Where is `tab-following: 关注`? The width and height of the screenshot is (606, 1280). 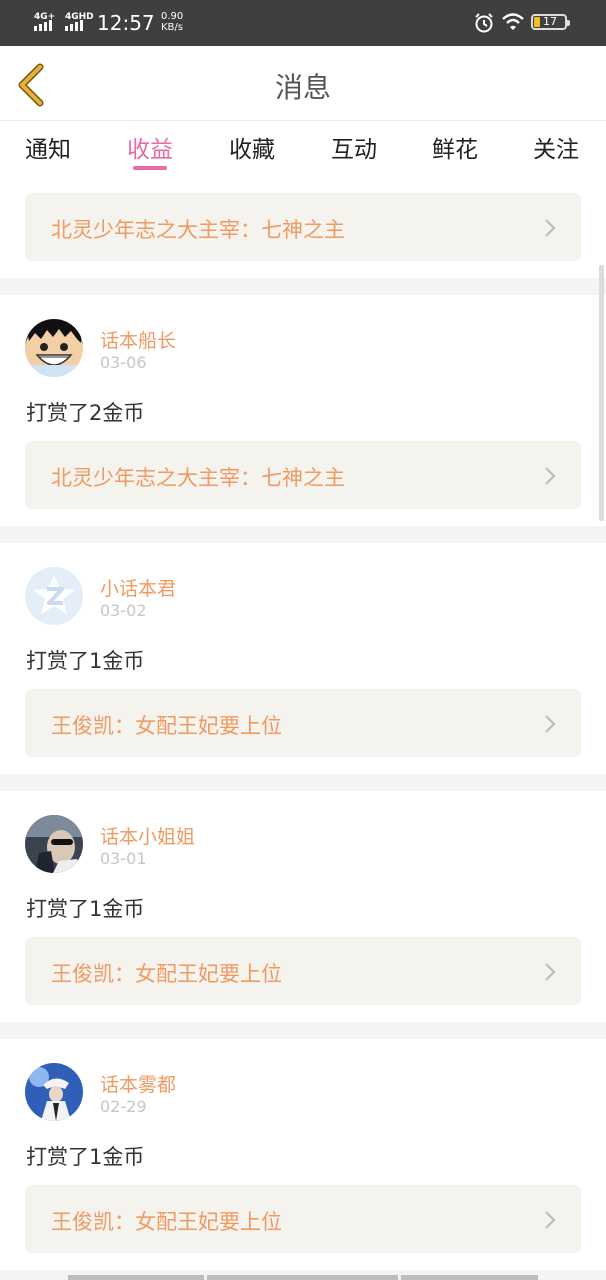 tab-following: 关注 is located at coordinates (556, 147).